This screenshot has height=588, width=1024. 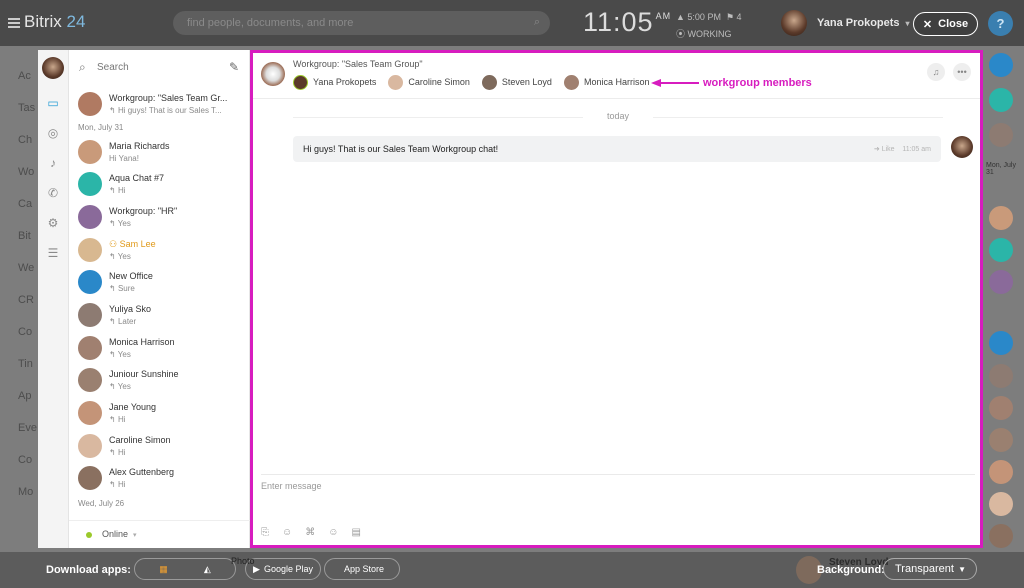 What do you see at coordinates (53, 133) in the screenshot?
I see `openlines-icon: ◎` at bounding box center [53, 133].